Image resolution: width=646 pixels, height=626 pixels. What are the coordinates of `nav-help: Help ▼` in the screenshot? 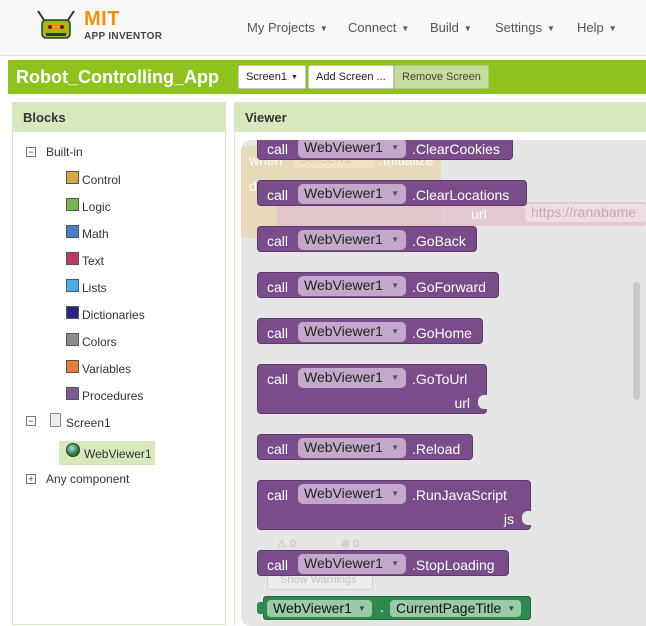 It's located at (597, 27).